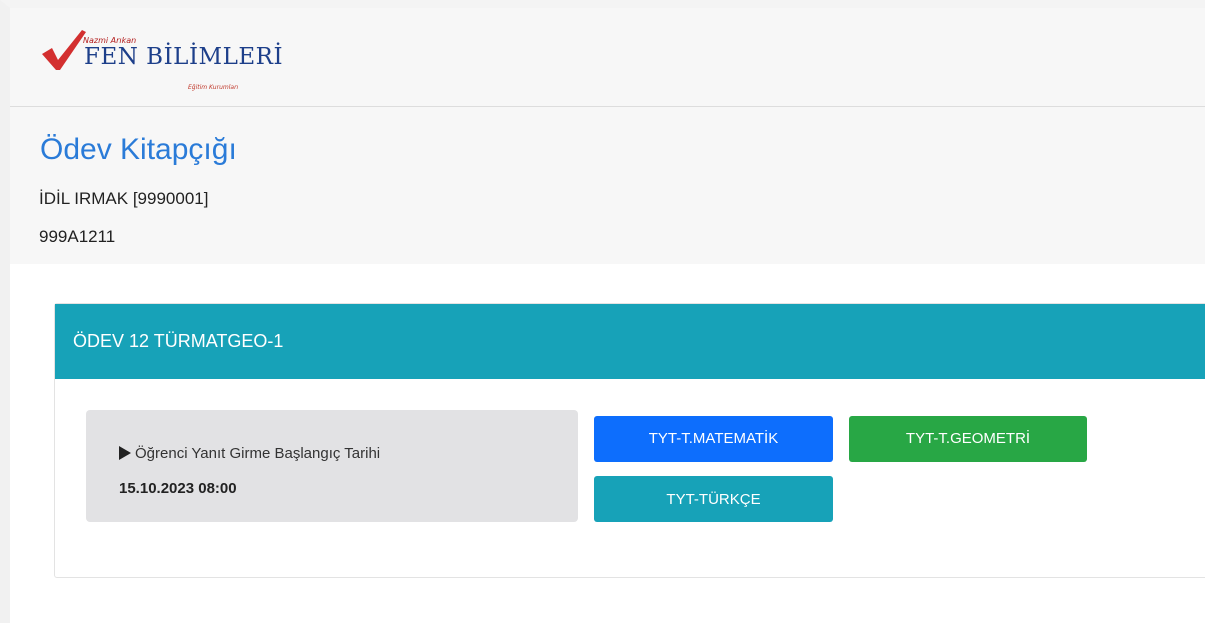 This screenshot has height=623, width=1205. What do you see at coordinates (713, 439) in the screenshot?
I see `tyt-matematik-button: TYT-T.MATEMATİK` at bounding box center [713, 439].